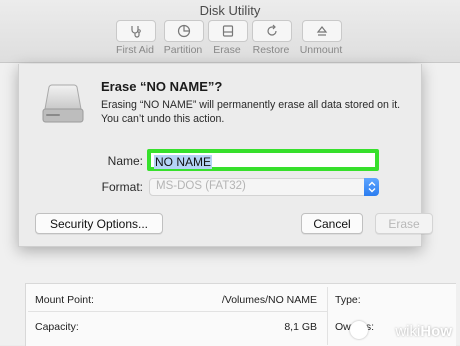 The image size is (460, 346). I want to click on erase-button: Erase, so click(404, 223).